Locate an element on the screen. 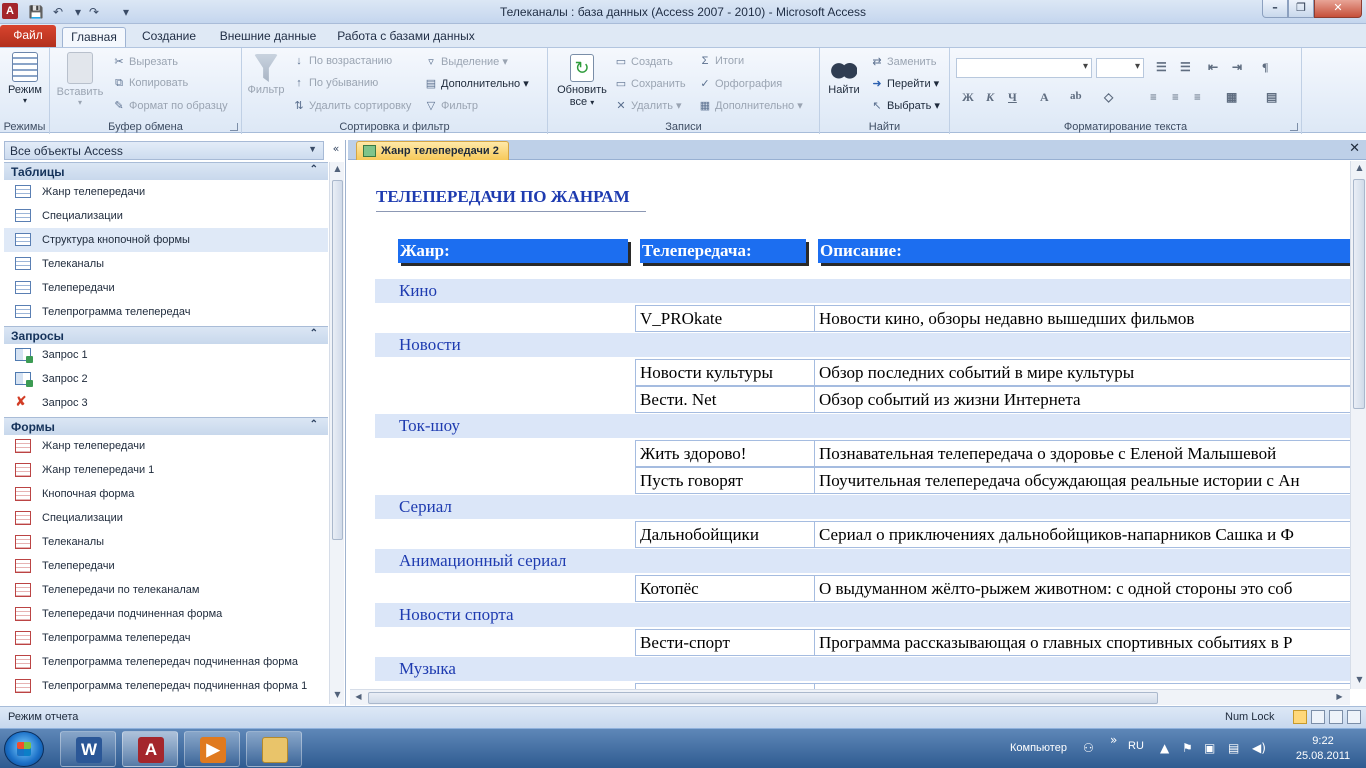 The height and width of the screenshot is (768, 1366). paste-button: Вставить ▾ is located at coordinates (80, 79).